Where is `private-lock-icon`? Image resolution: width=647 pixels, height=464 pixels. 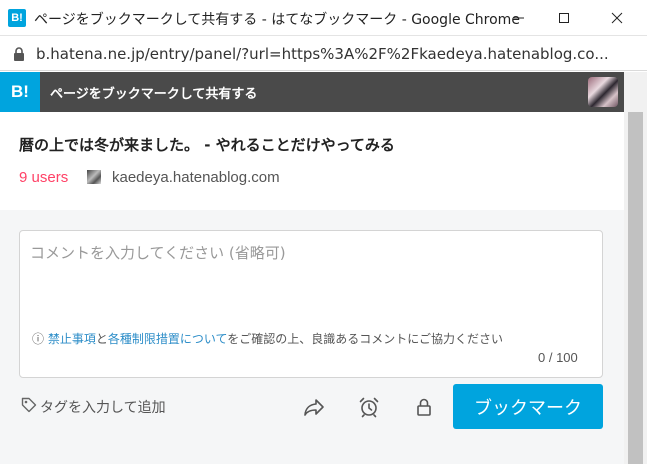 private-lock-icon is located at coordinates (424, 407).